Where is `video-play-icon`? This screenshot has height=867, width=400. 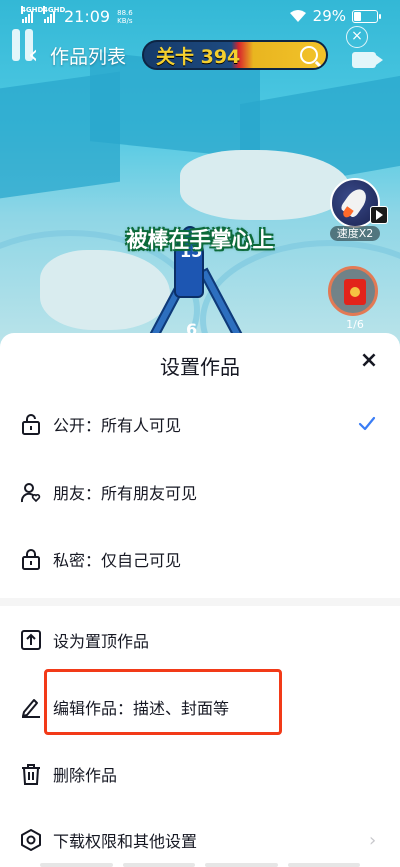
video-play-icon is located at coordinates (379, 215).